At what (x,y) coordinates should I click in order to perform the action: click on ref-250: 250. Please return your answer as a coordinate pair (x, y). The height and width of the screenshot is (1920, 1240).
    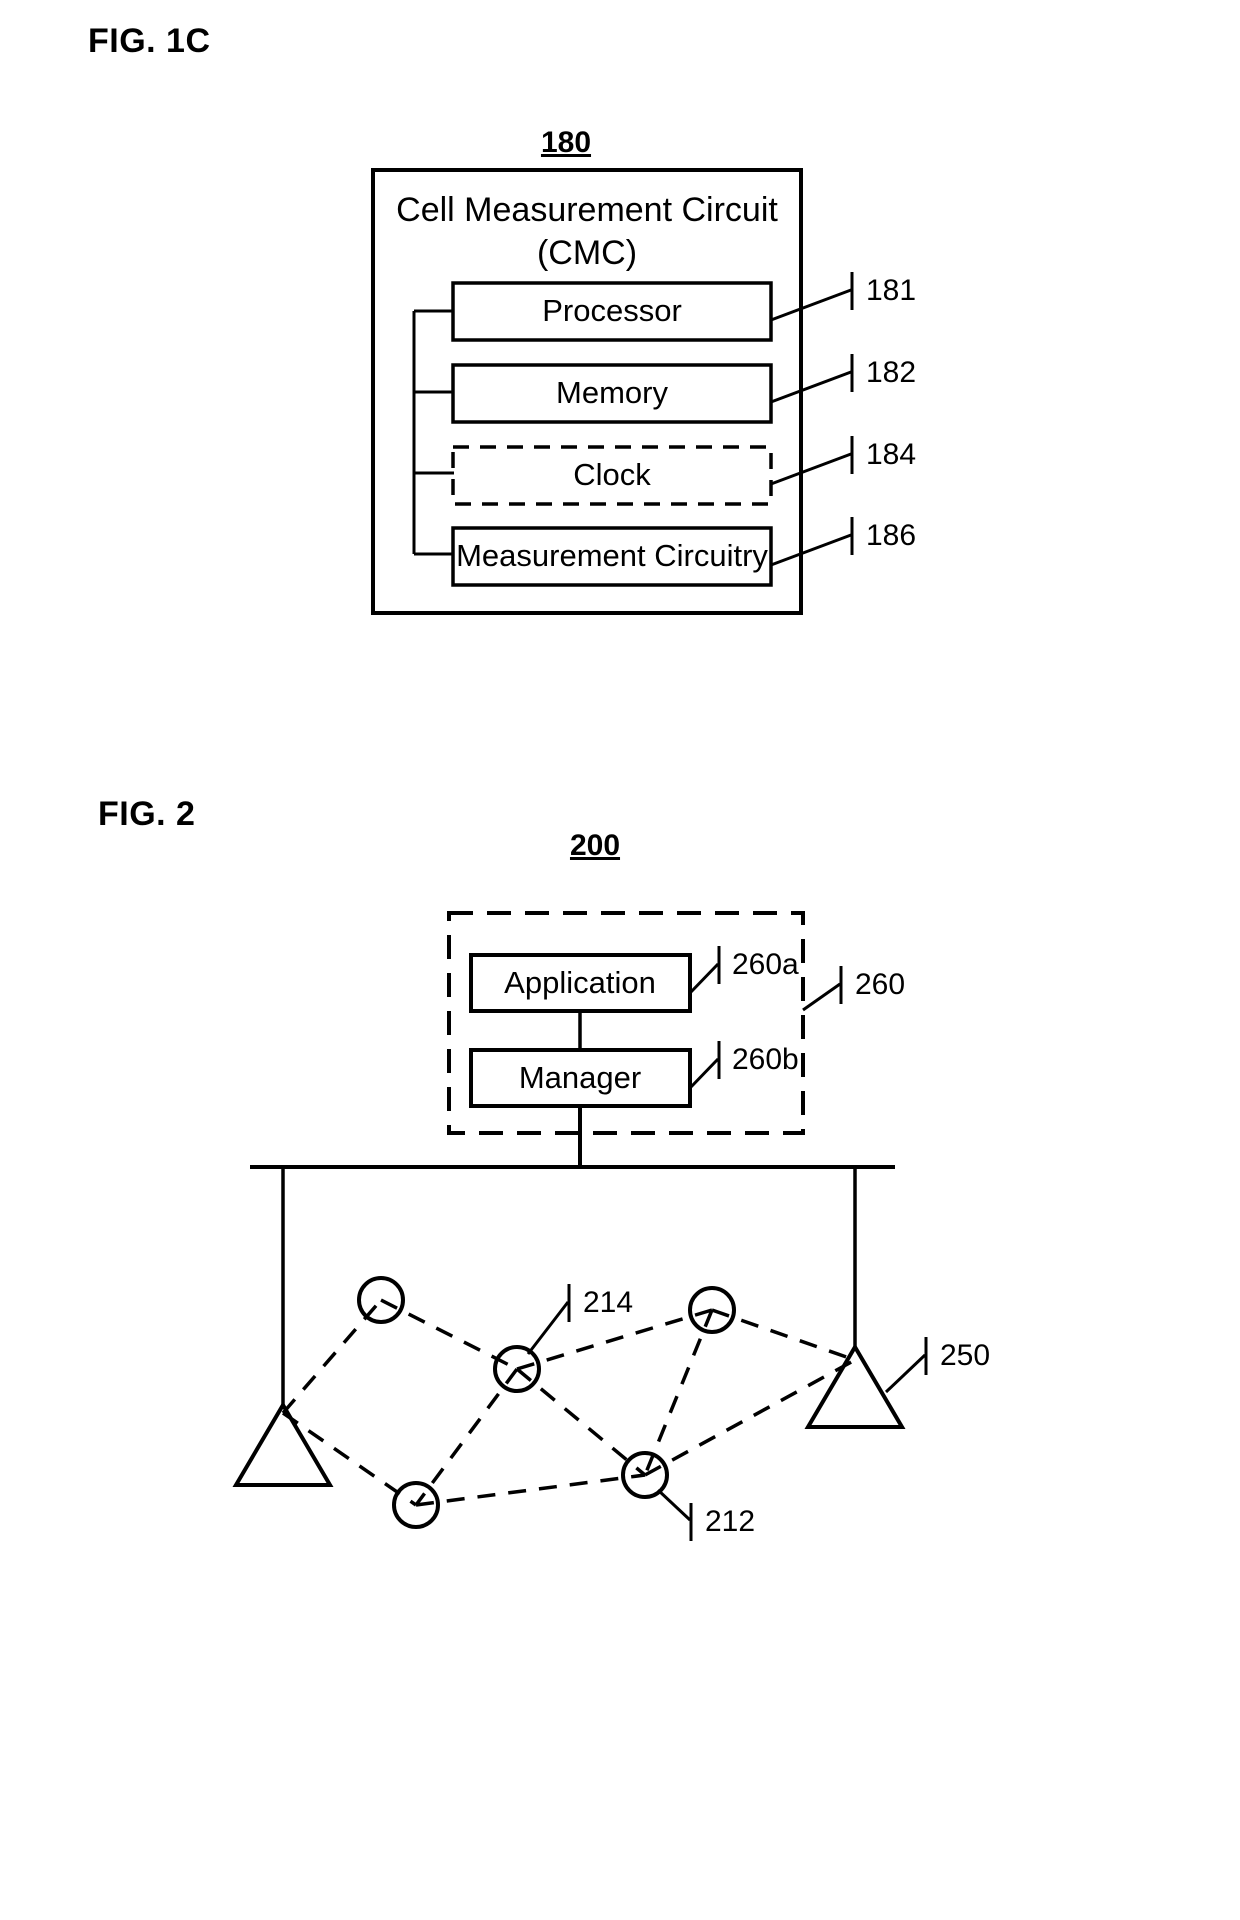
    Looking at the image, I should click on (965, 1355).